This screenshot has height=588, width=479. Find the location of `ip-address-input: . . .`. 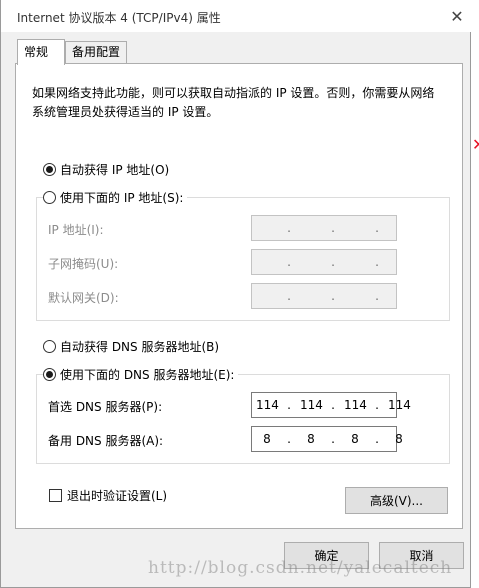

ip-address-input: . . . is located at coordinates (324, 228).